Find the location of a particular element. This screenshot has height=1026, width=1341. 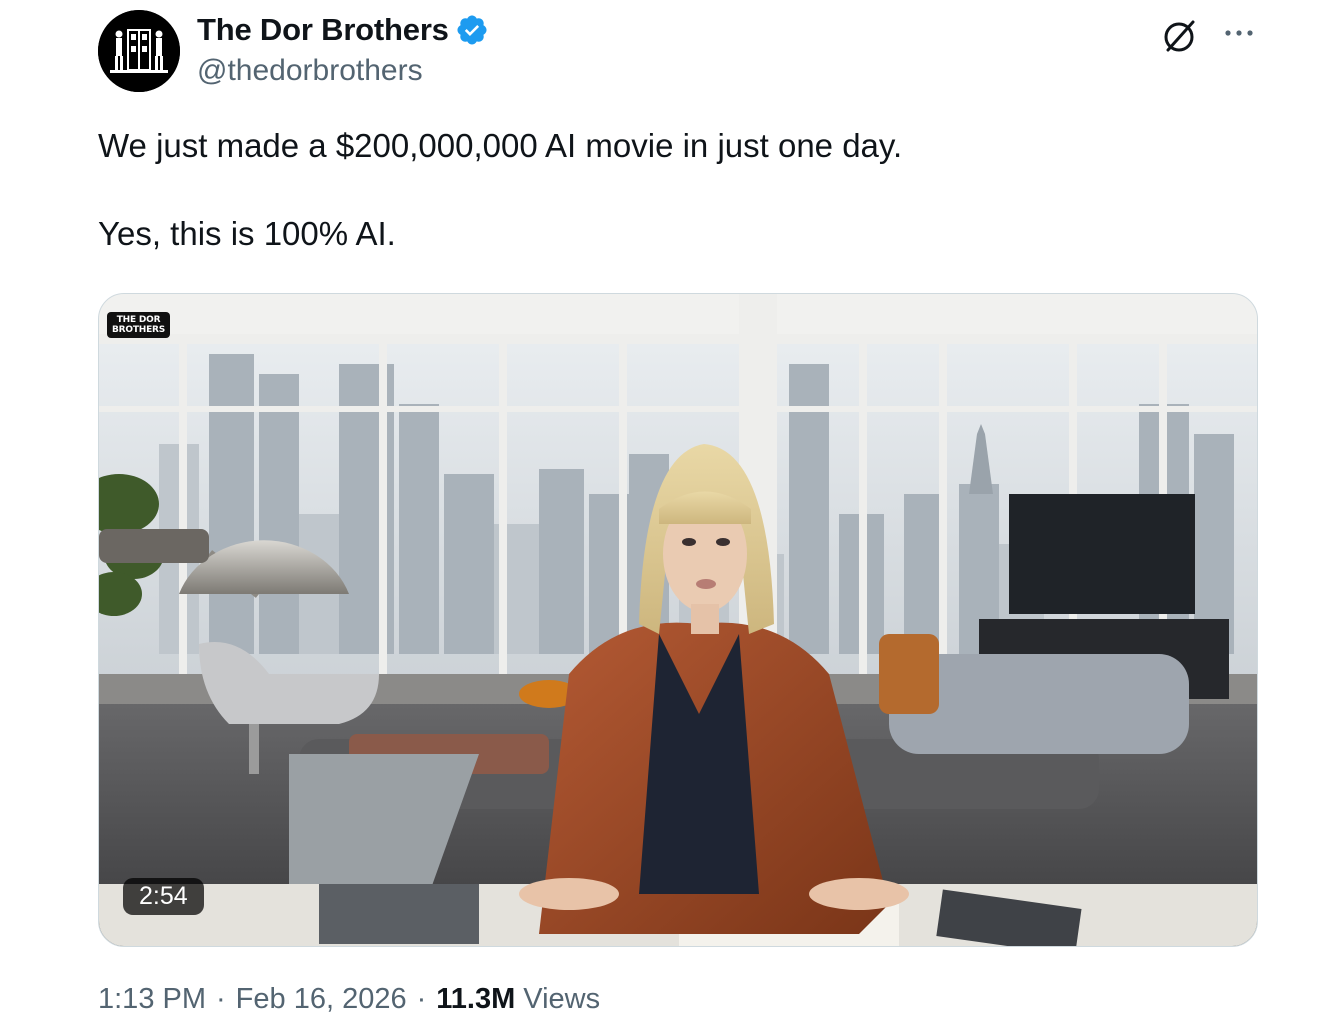

tweet-date: Feb 16, 2026 is located at coordinates (321, 999).